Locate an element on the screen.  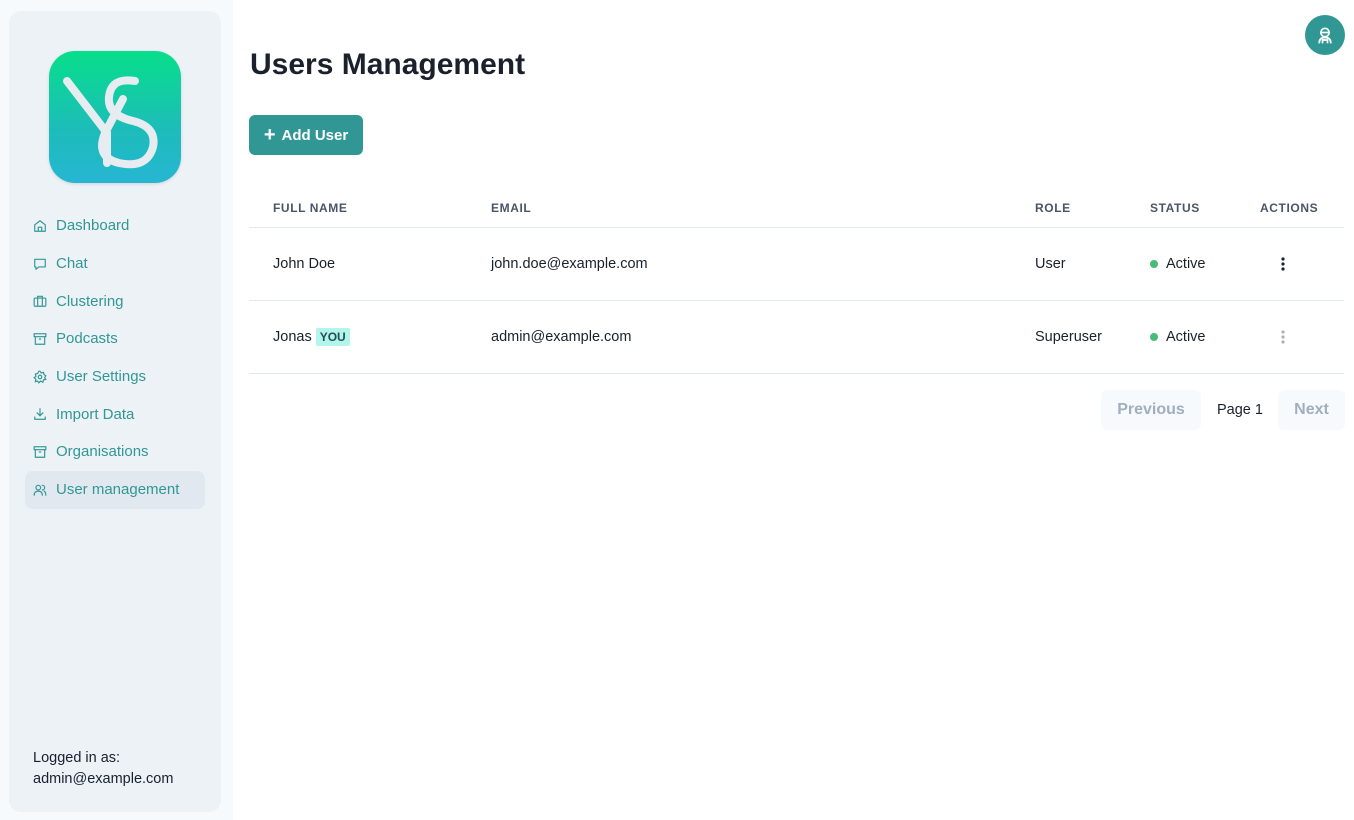
sidebar-item-organisations: Organisations is located at coordinates (115, 452).